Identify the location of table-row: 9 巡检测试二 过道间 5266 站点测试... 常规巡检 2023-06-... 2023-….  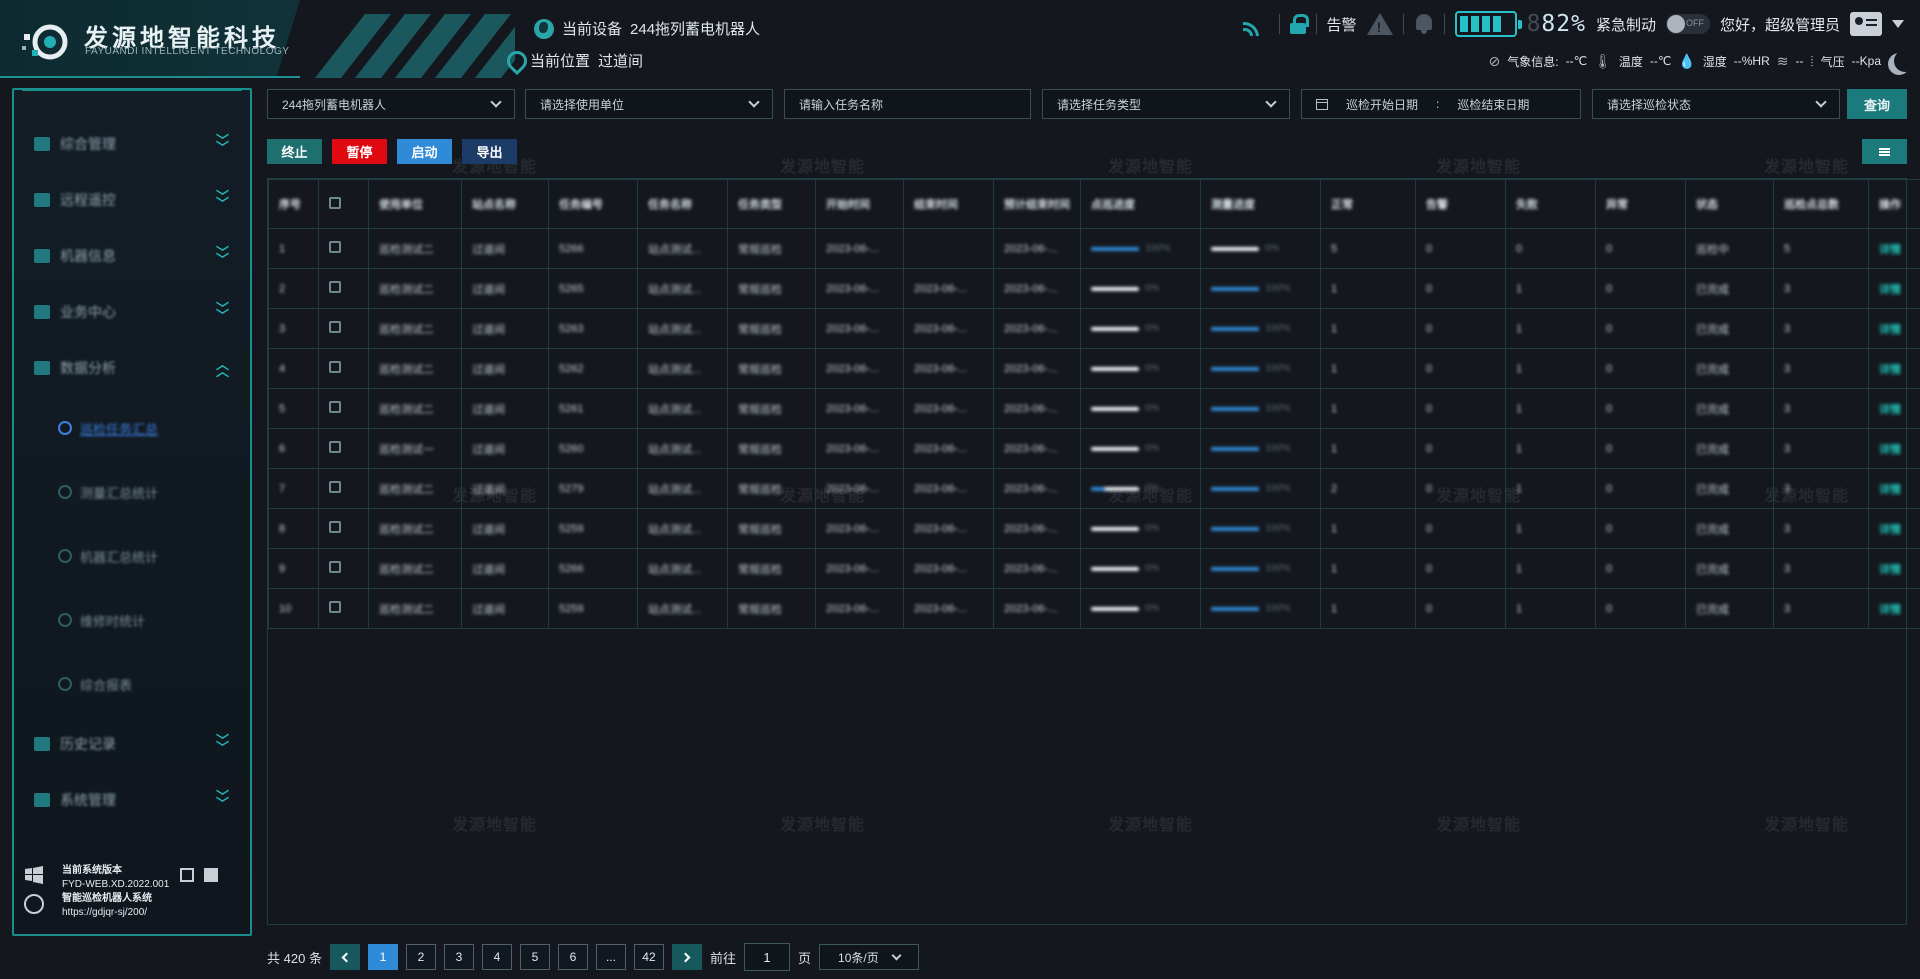
(1094, 568).